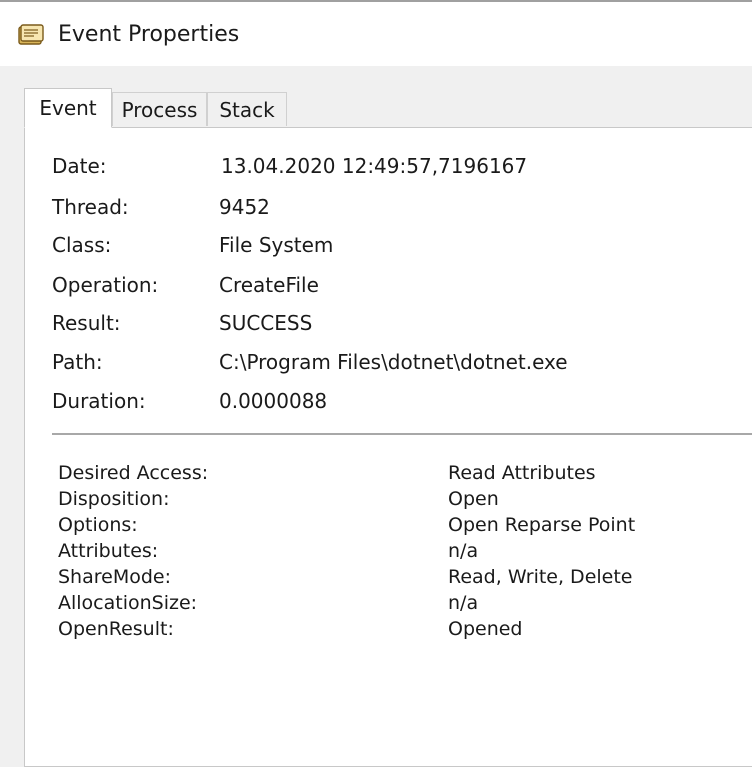 This screenshot has width=752, height=767. What do you see at coordinates (77, 362) in the screenshot?
I see `property-label: Path:` at bounding box center [77, 362].